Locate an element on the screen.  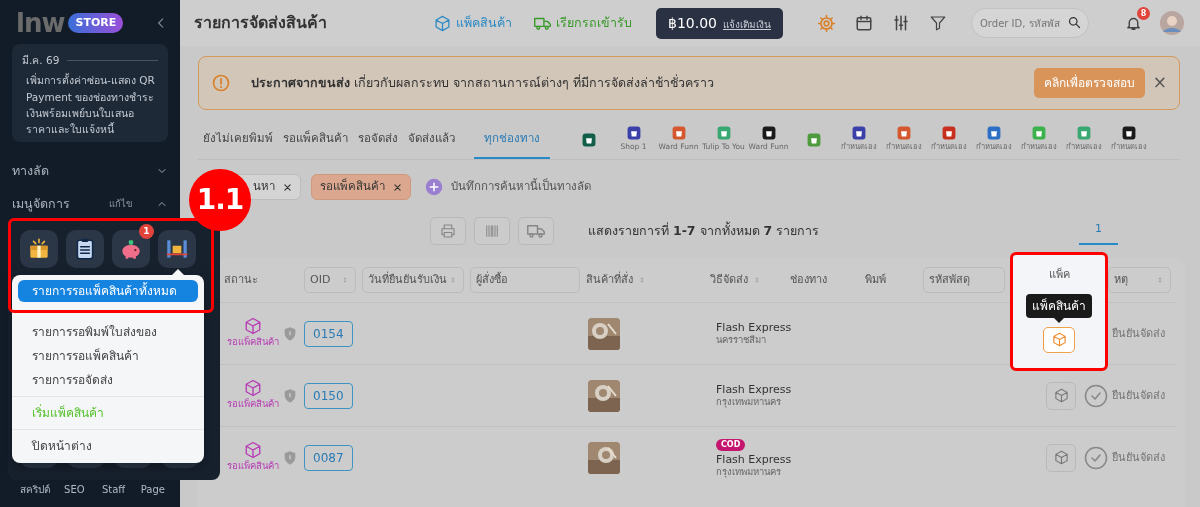
status-tab: ยังไม่เคยพิมพ์ is located at coordinates (238, 139).